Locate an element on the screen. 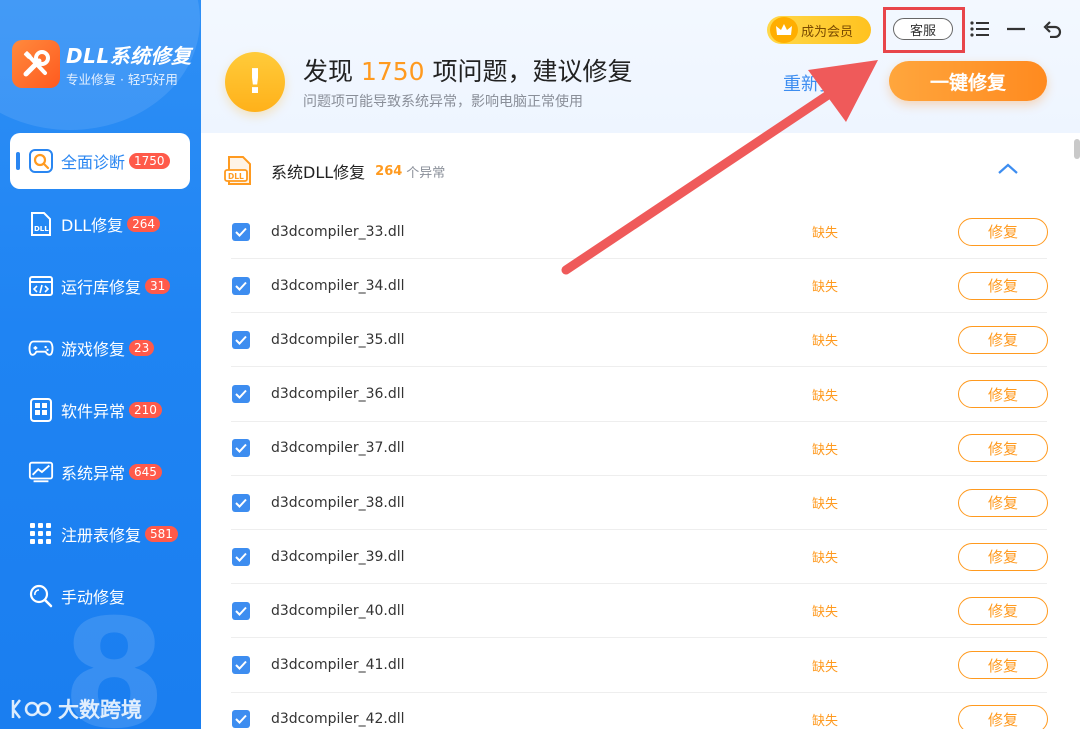  fix-all-button: 一键修复 is located at coordinates (968, 81).